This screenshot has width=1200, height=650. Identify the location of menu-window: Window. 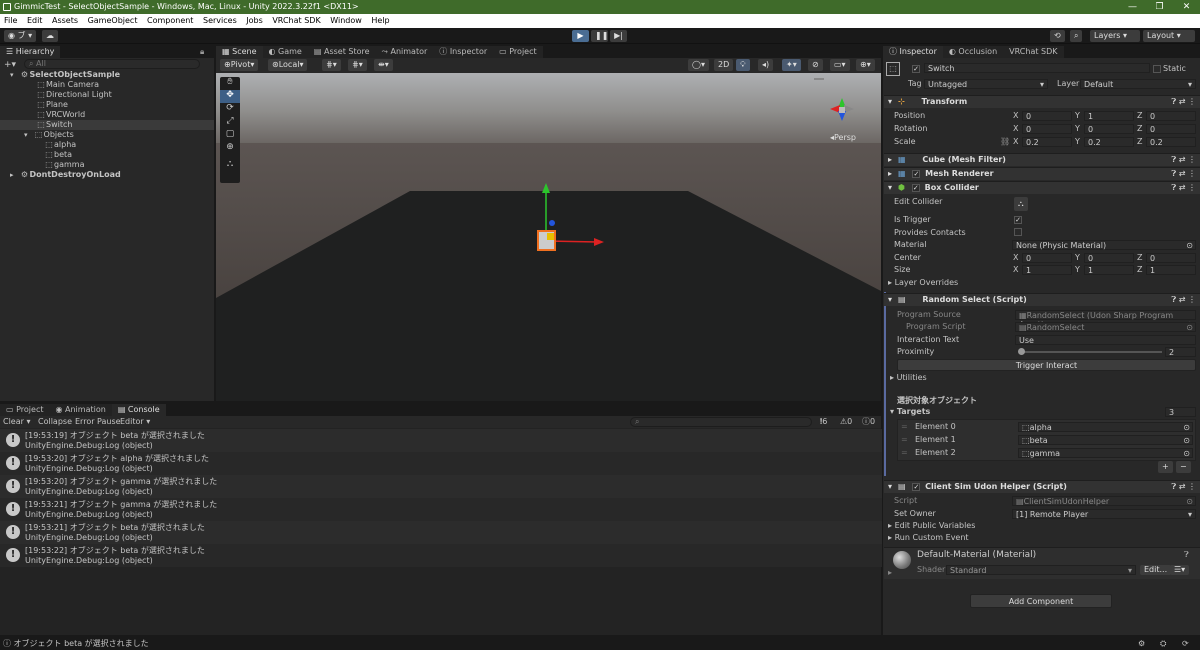
(346, 20).